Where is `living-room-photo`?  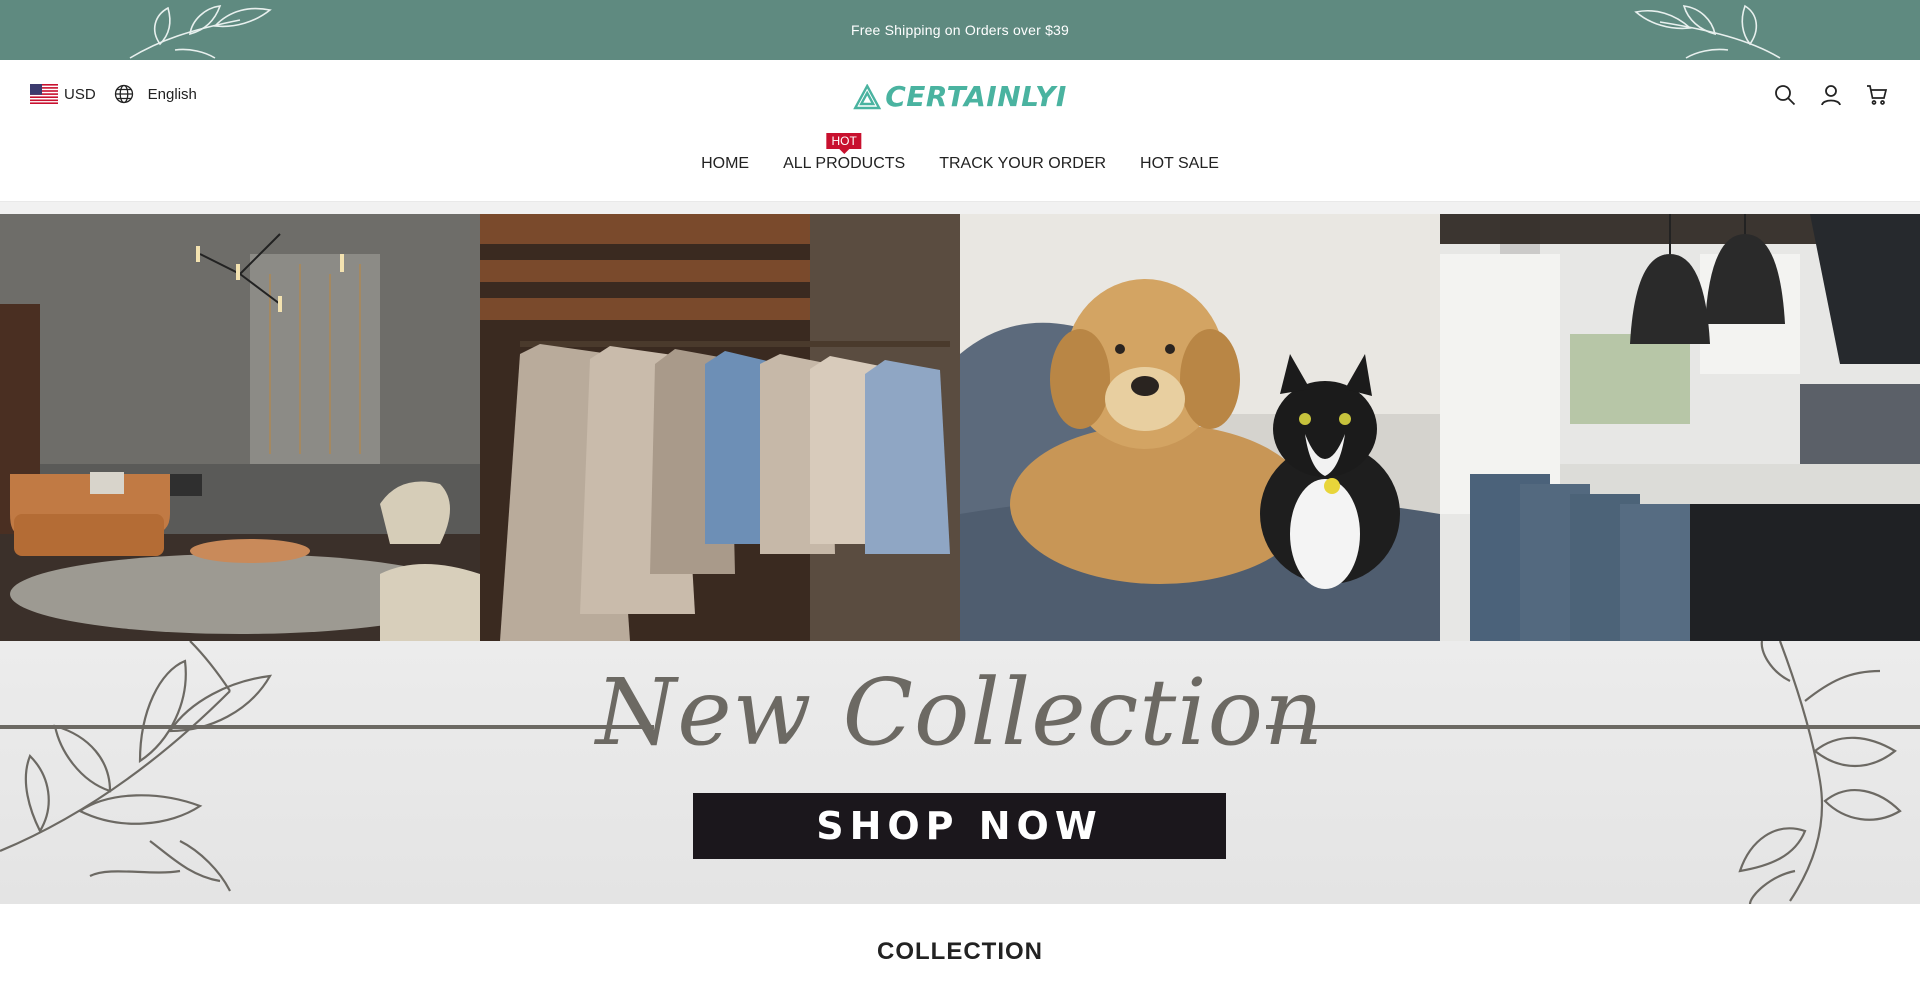
living-room-photo is located at coordinates (240, 427).